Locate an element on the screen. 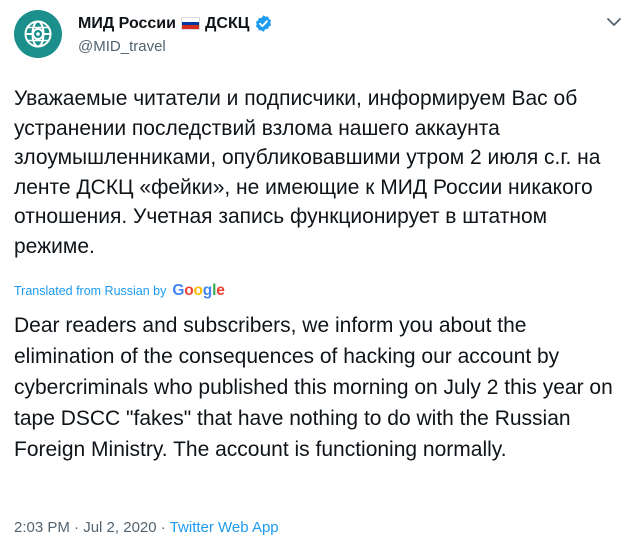 Image resolution: width=640 pixels, height=555 pixels. author-handle: @MID_travel is located at coordinates (122, 46).